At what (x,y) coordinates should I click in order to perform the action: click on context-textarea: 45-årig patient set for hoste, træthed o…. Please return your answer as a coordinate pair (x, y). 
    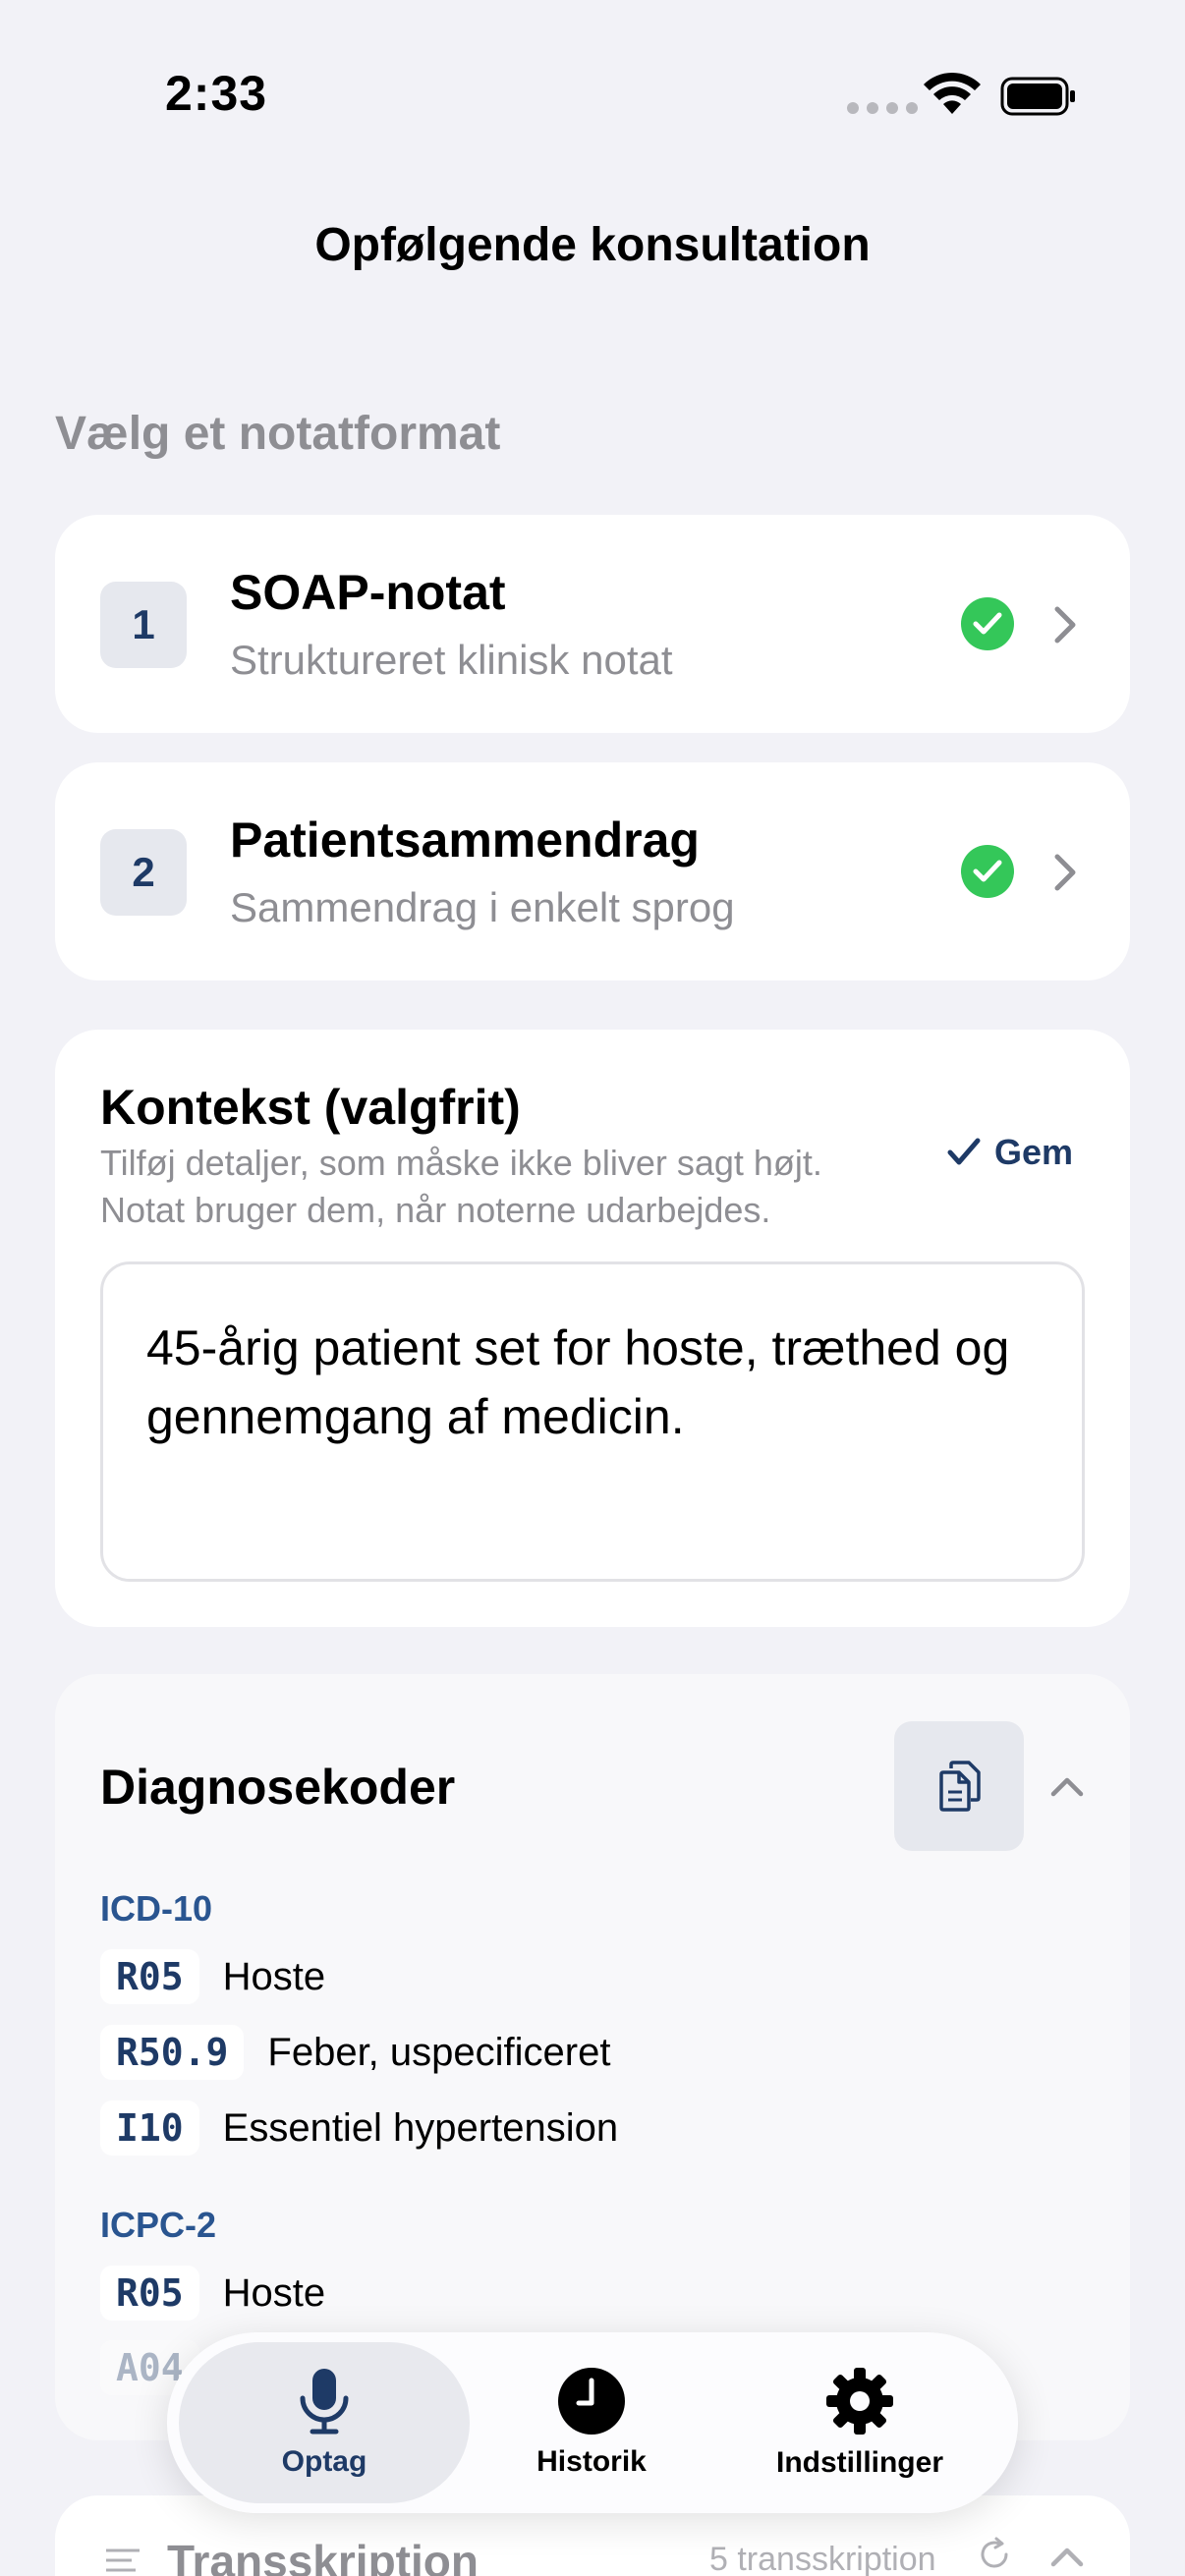
    Looking at the image, I should click on (592, 1421).